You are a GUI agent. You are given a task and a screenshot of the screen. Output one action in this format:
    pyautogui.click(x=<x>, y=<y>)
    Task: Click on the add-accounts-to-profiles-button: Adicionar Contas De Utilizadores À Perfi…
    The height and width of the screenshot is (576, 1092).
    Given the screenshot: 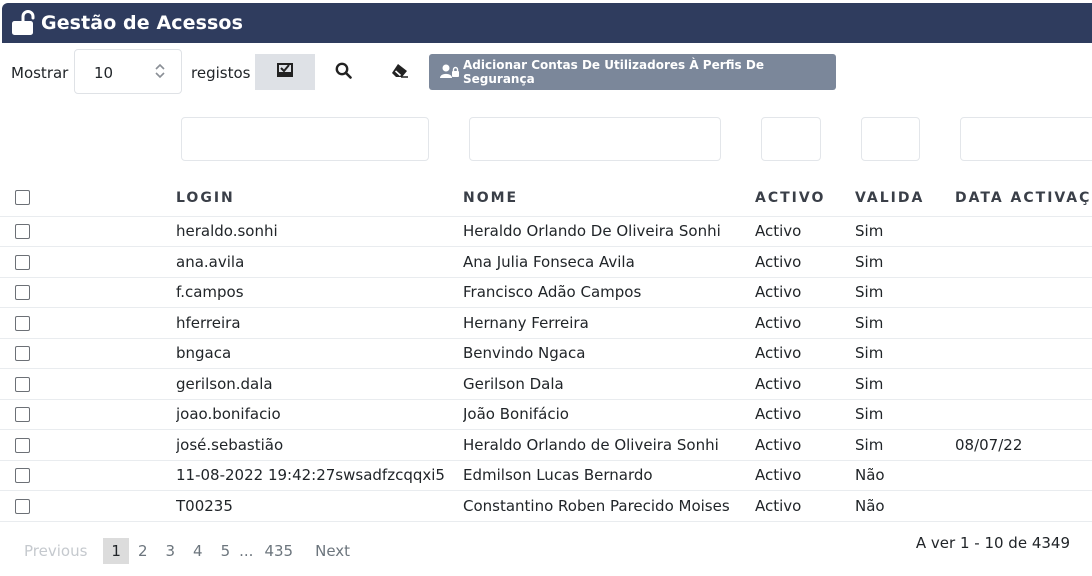 What is the action you would take?
    pyautogui.click(x=632, y=72)
    